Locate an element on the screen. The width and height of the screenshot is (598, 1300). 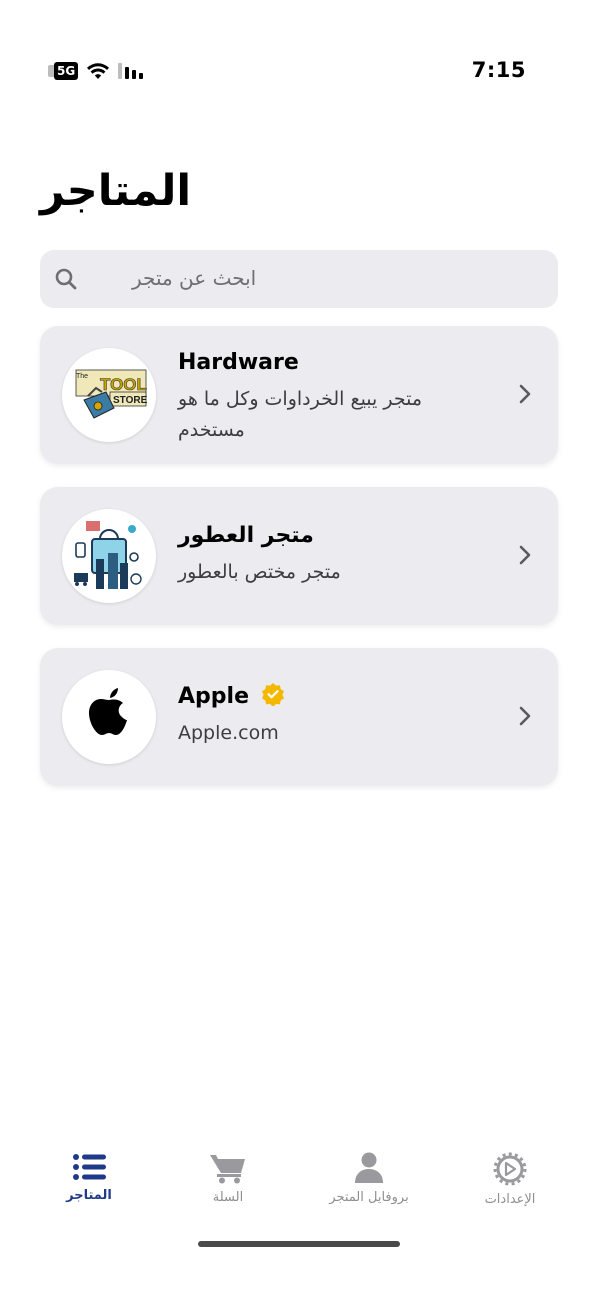
store-description: متجر يبيع الخرداوات وكل ما هو مستخدم is located at coordinates (300, 414).